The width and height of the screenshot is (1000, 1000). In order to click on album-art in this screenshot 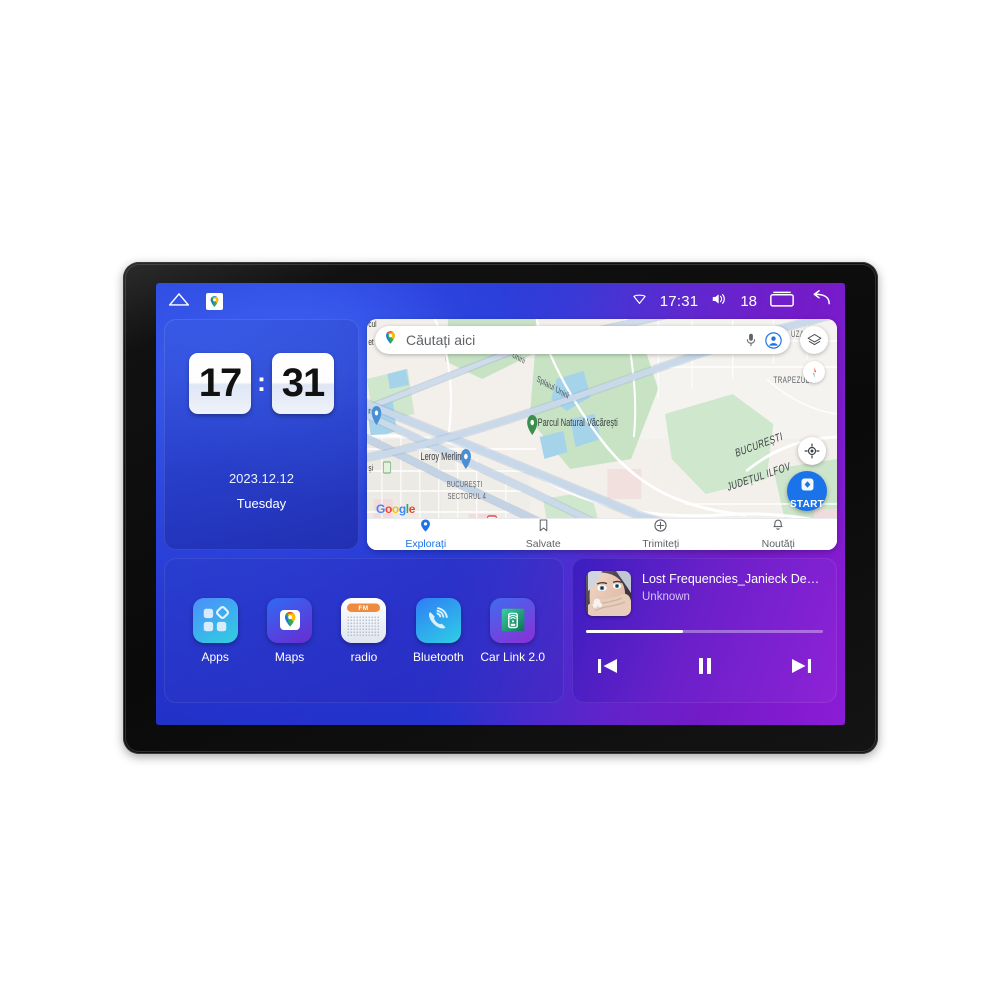, I will do `click(608, 593)`.